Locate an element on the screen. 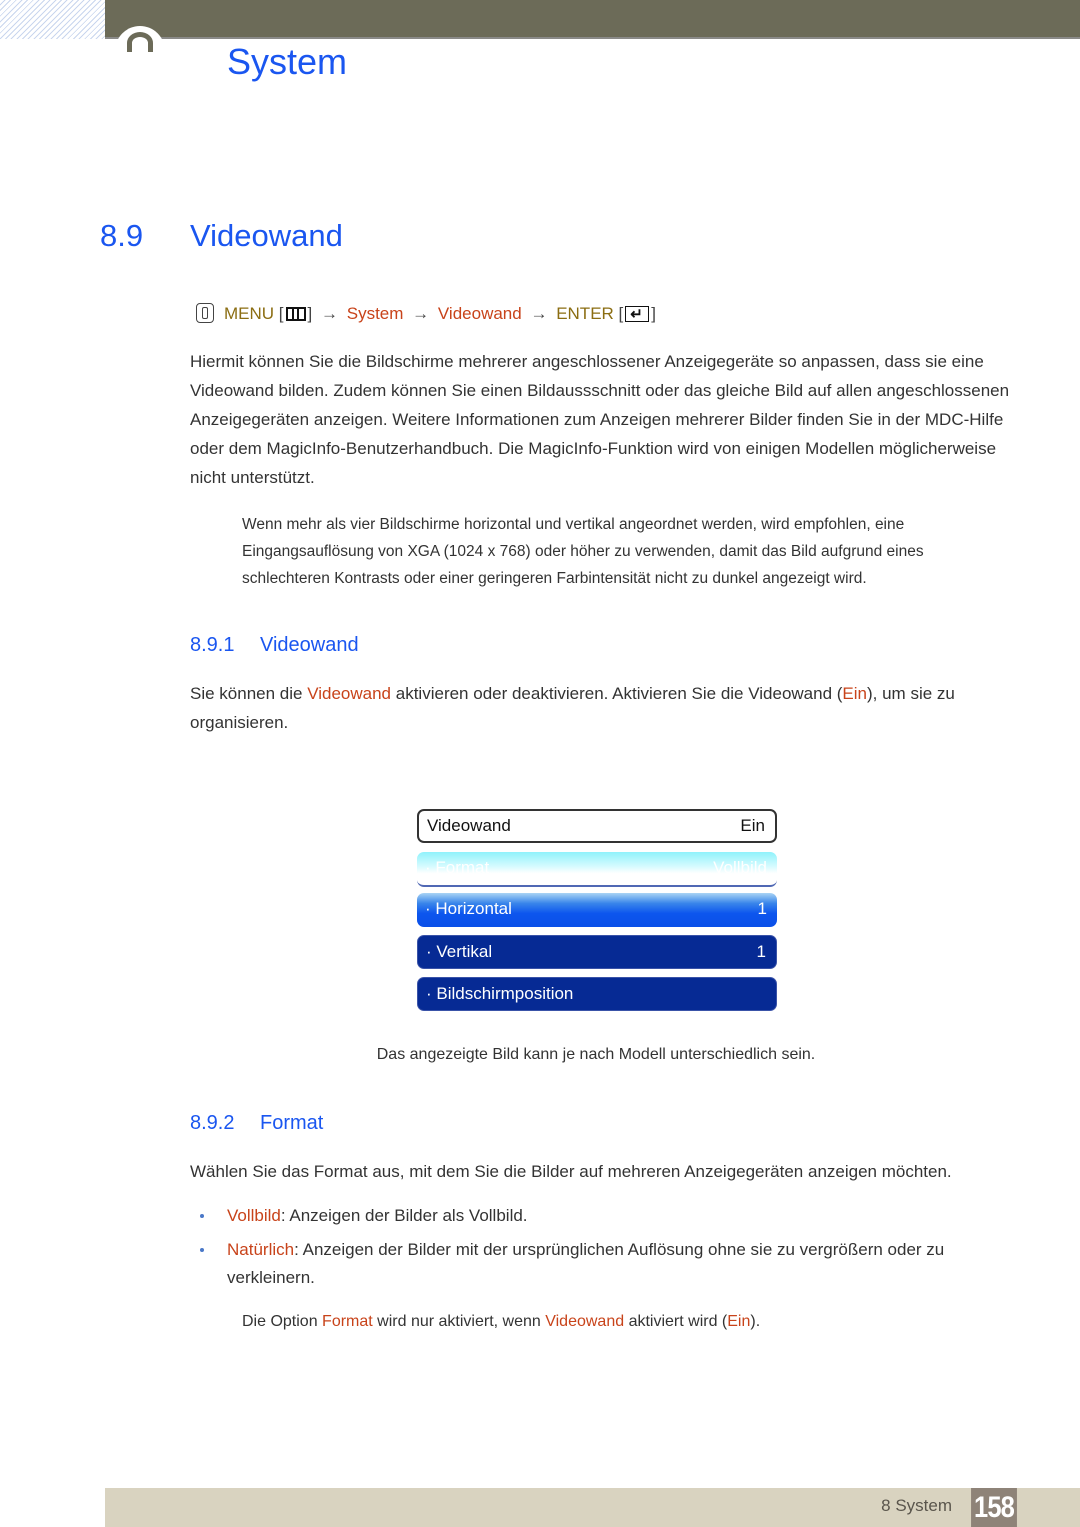  osd-row-label: Videowand is located at coordinates (469, 825).